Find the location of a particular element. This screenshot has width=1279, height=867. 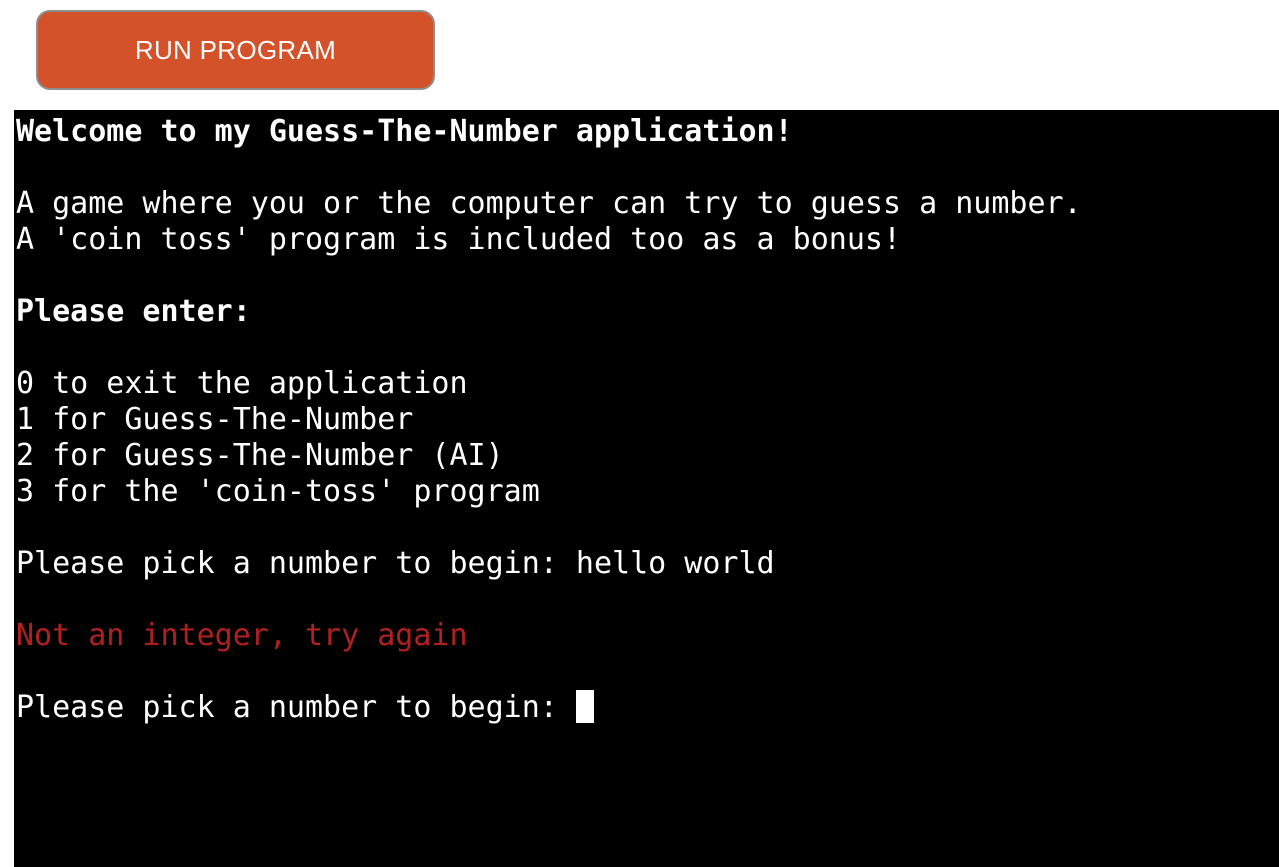

run-program-button: RUN PROGRAM is located at coordinates (235, 50).